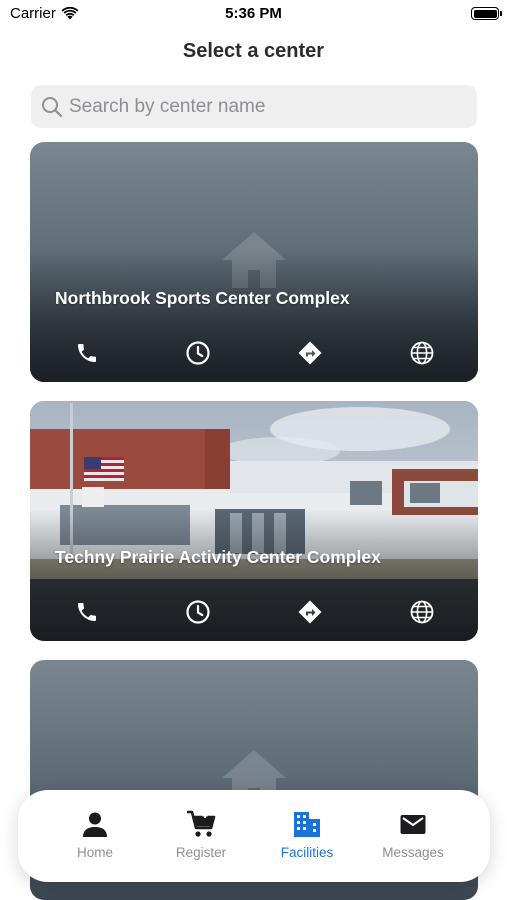  What do you see at coordinates (253, 51) in the screenshot?
I see `page-title: Select a center` at bounding box center [253, 51].